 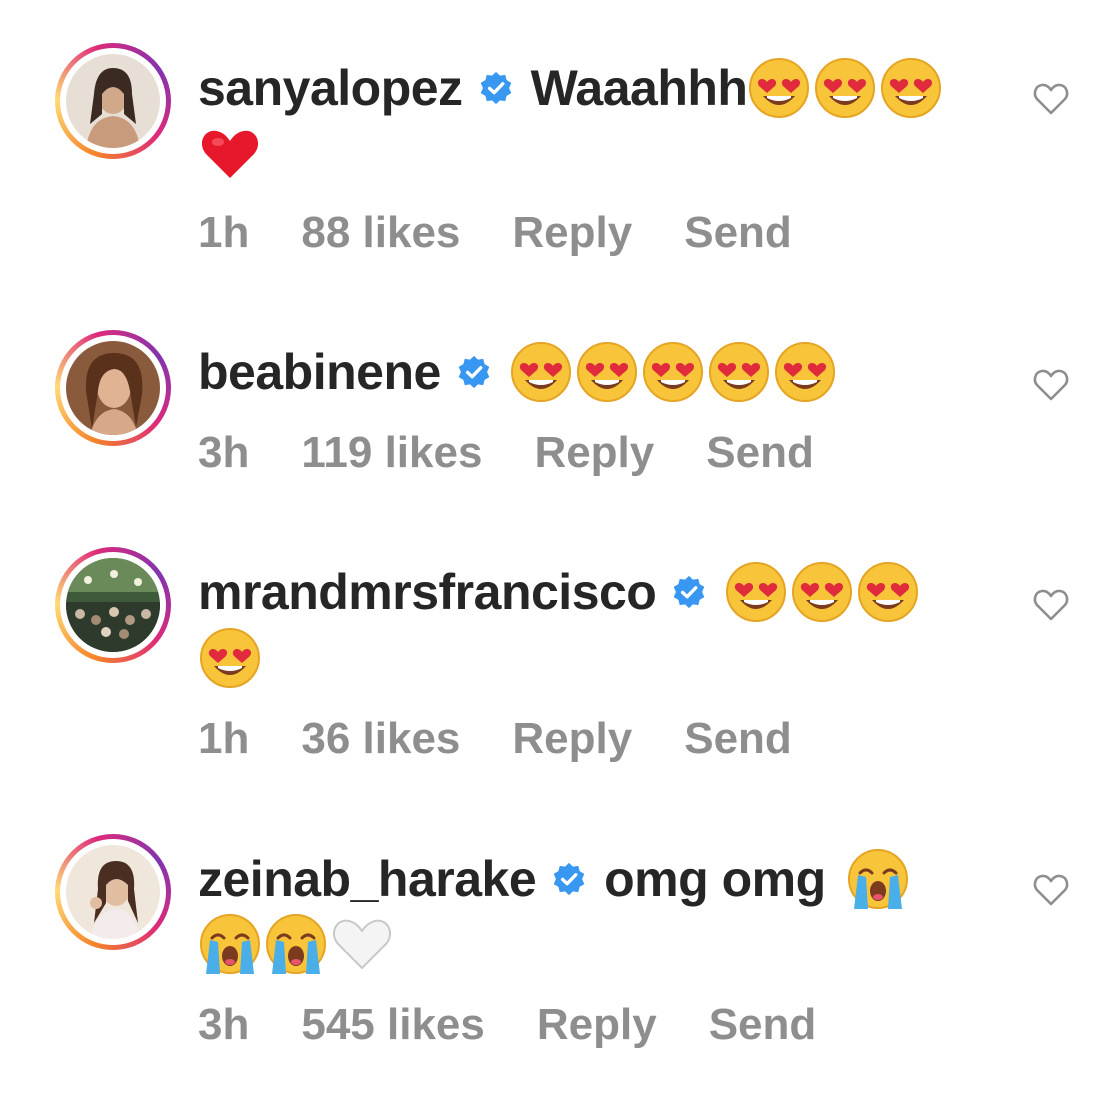 What do you see at coordinates (380, 233) in the screenshot?
I see `likes-count: 88 likes` at bounding box center [380, 233].